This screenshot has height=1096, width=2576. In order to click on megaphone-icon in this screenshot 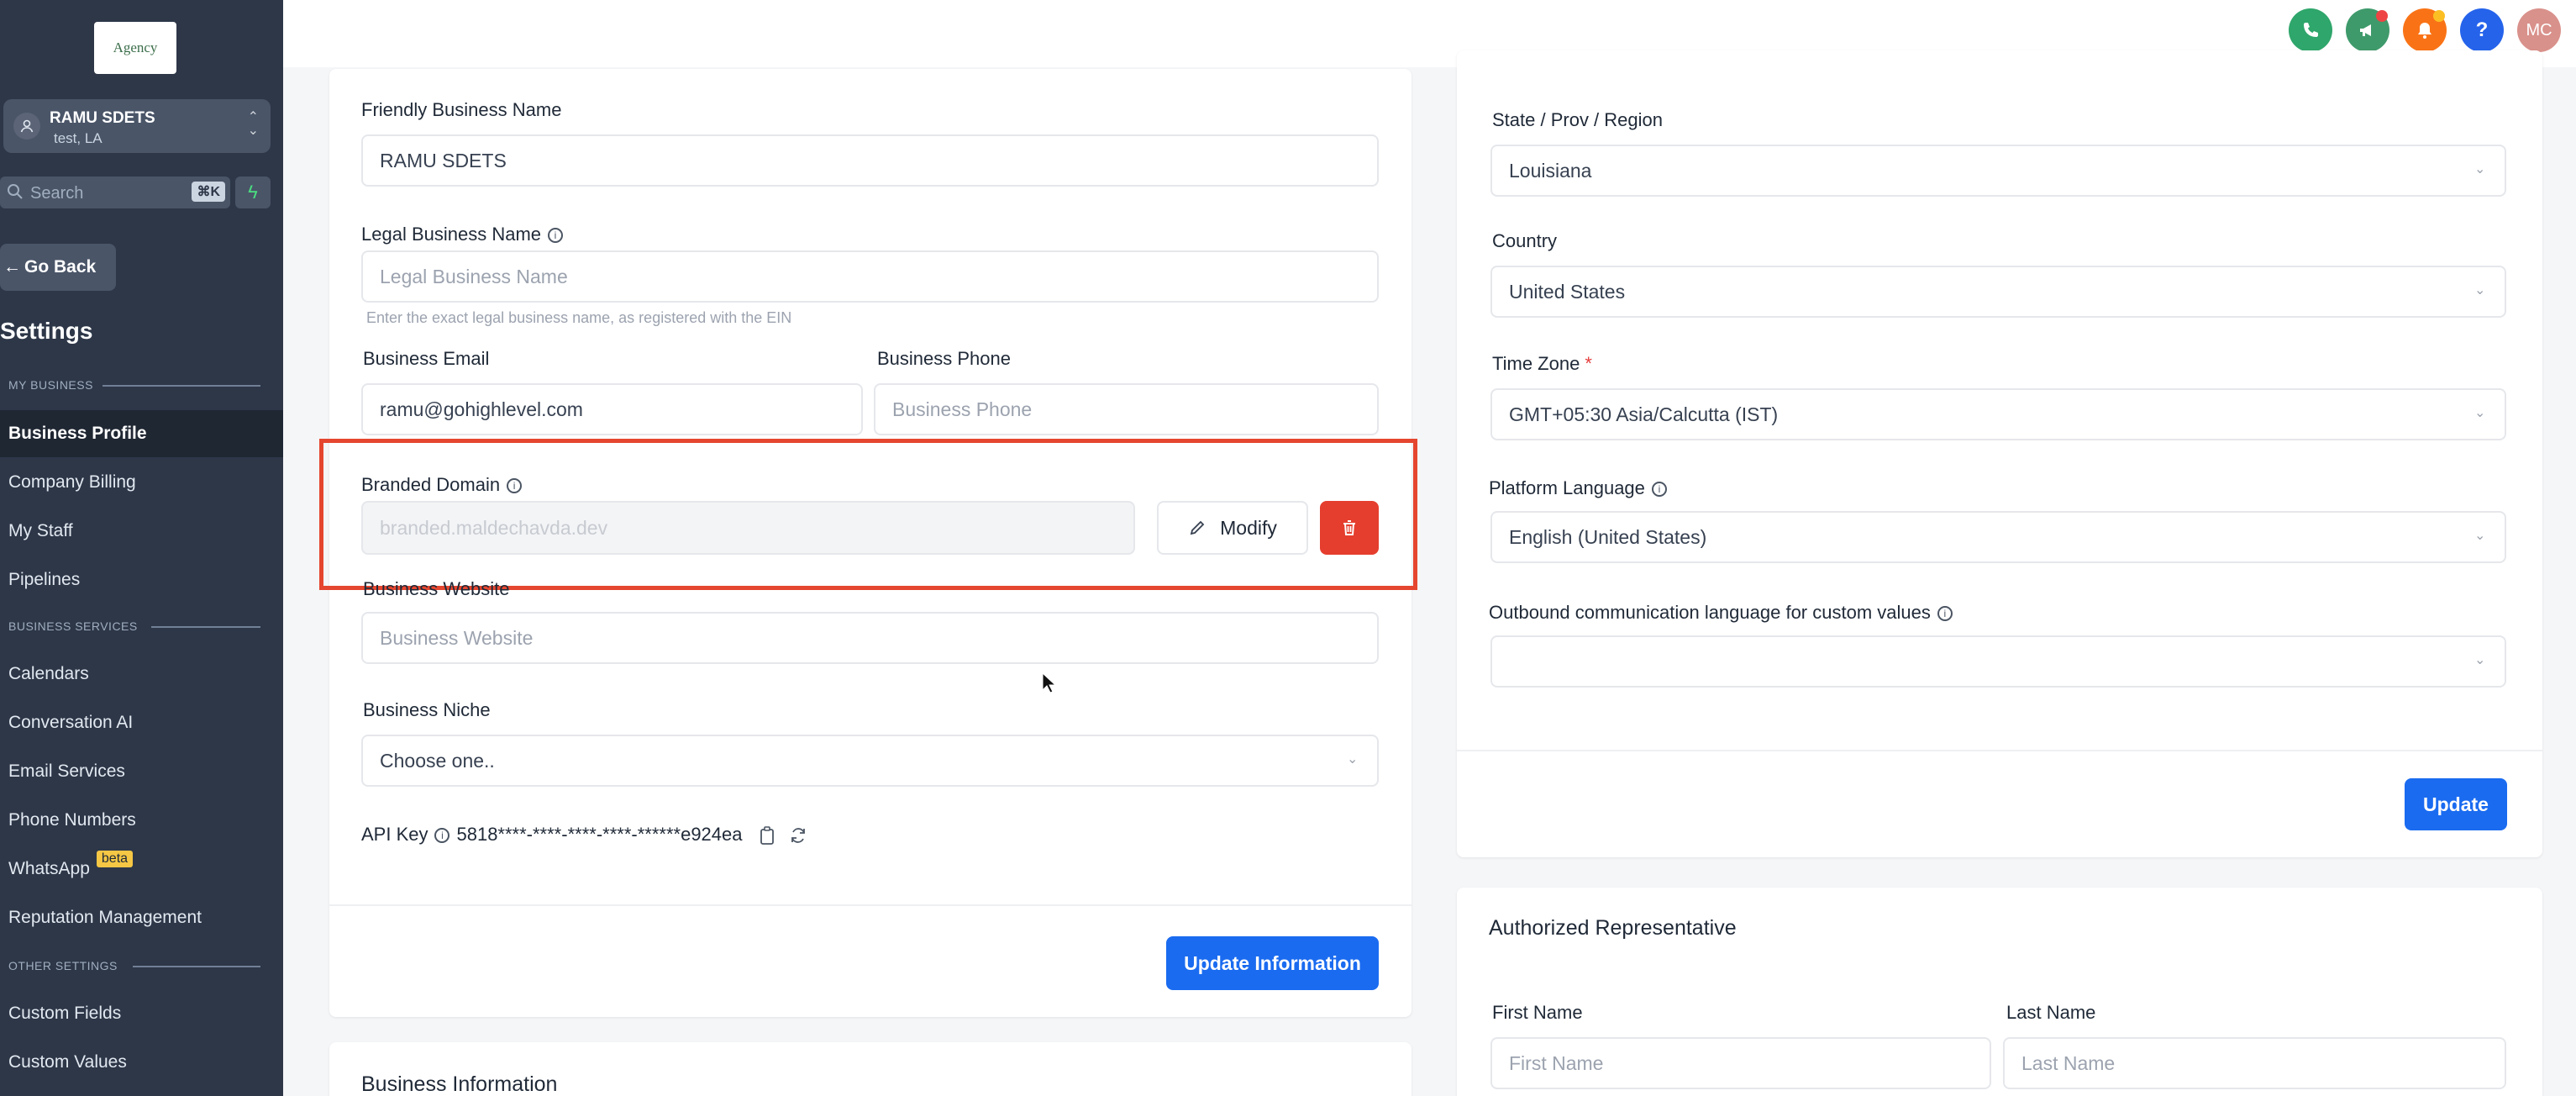, I will do `click(2367, 30)`.